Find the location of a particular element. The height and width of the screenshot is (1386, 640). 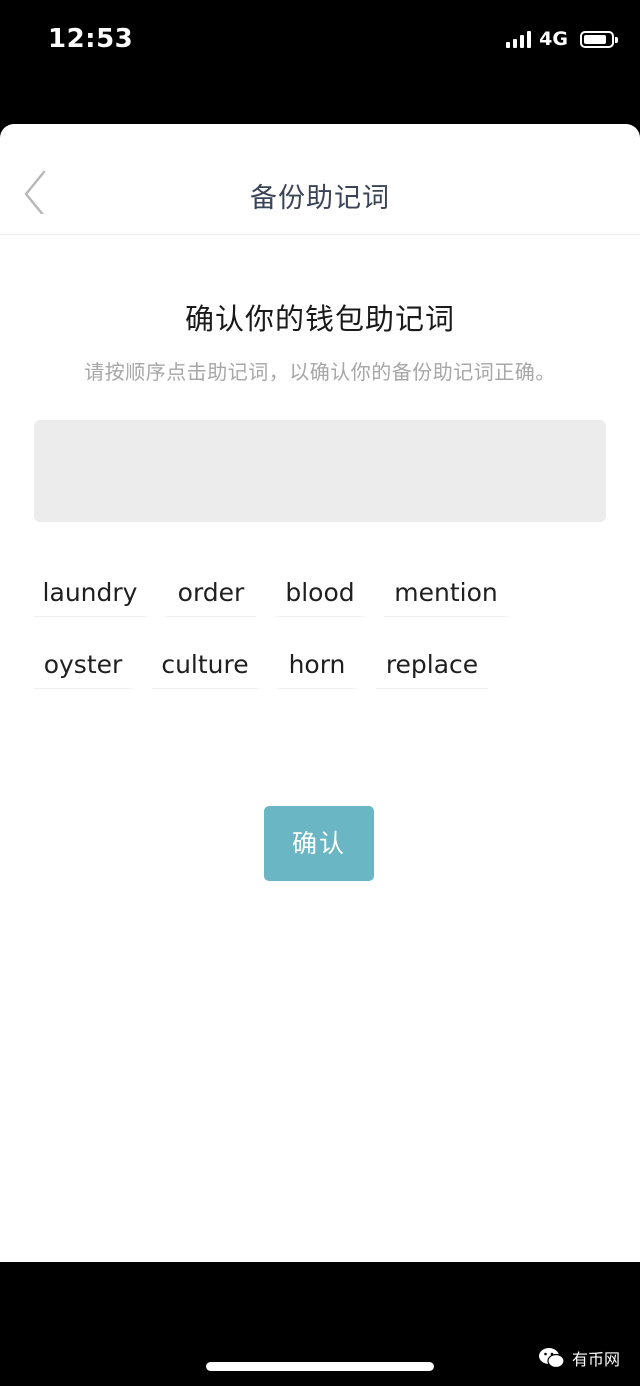

status-indicators: 4G is located at coordinates (562, 39).